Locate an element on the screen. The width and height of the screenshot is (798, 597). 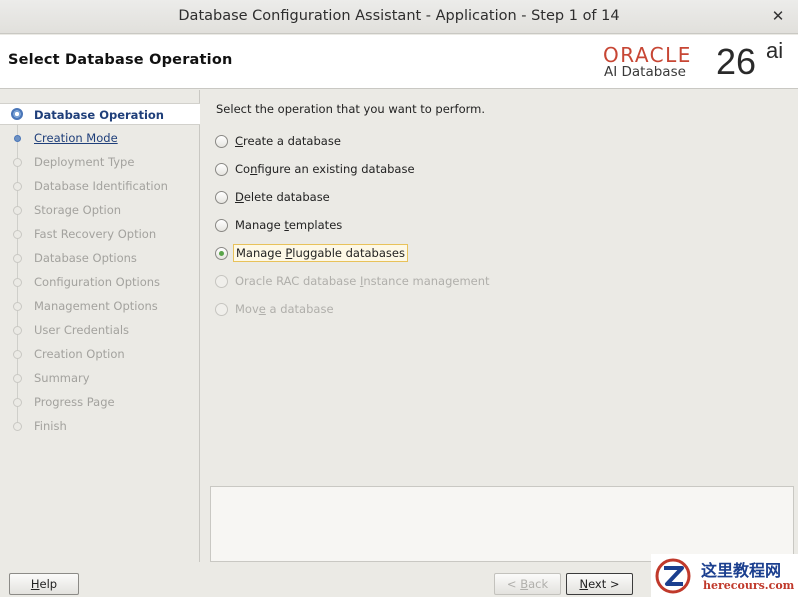
back-button-arrow: < is located at coordinates (513, 584).